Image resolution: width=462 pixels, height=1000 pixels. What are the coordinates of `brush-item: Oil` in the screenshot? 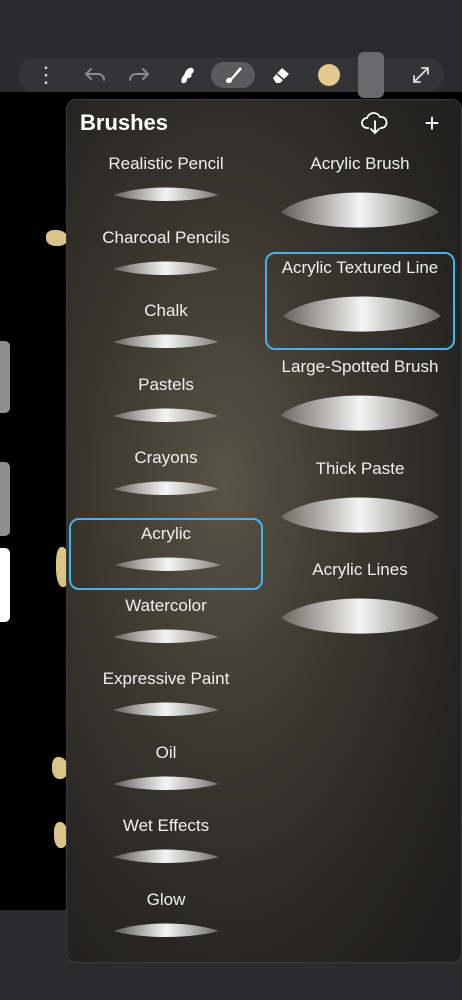 It's located at (166, 775).